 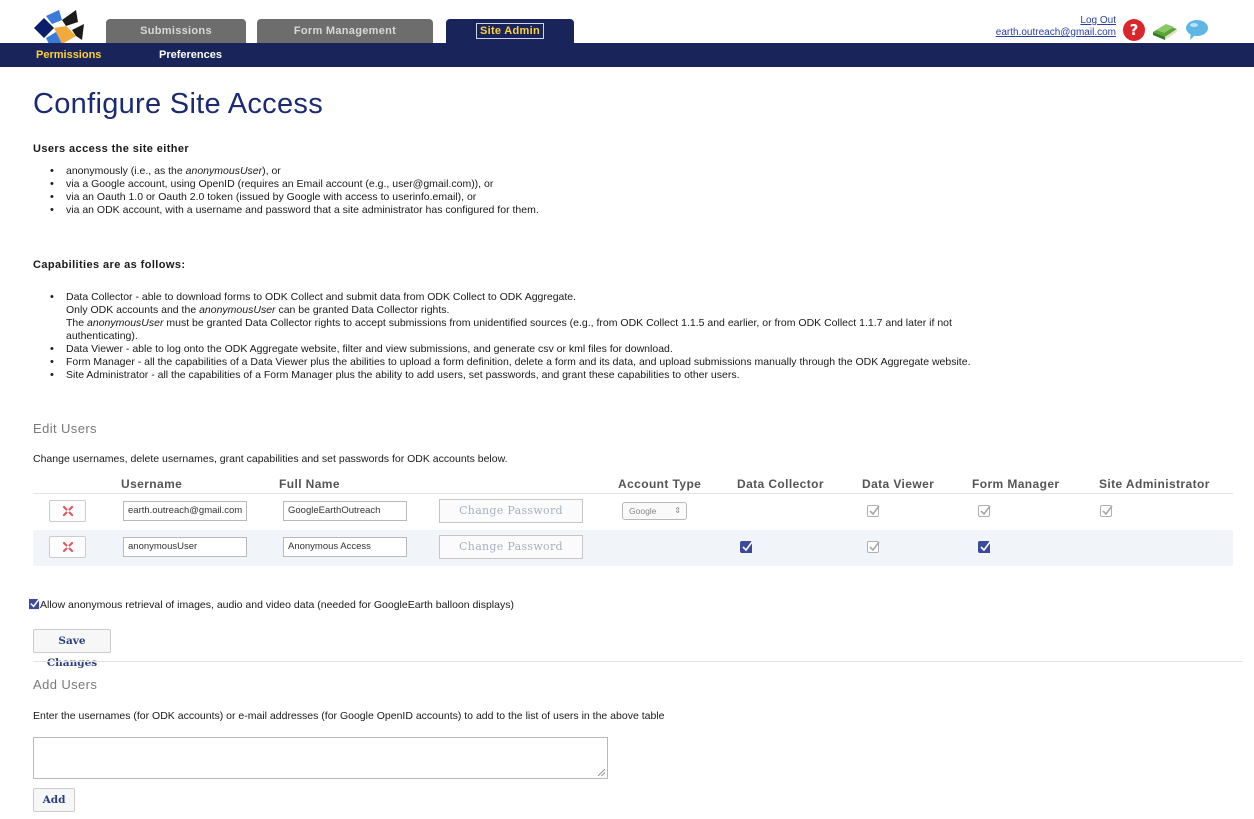 What do you see at coordinates (638, 661) in the screenshot?
I see `section-divider` at bounding box center [638, 661].